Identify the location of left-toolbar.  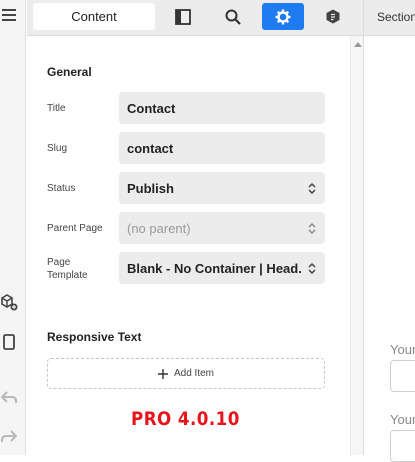
(13, 227).